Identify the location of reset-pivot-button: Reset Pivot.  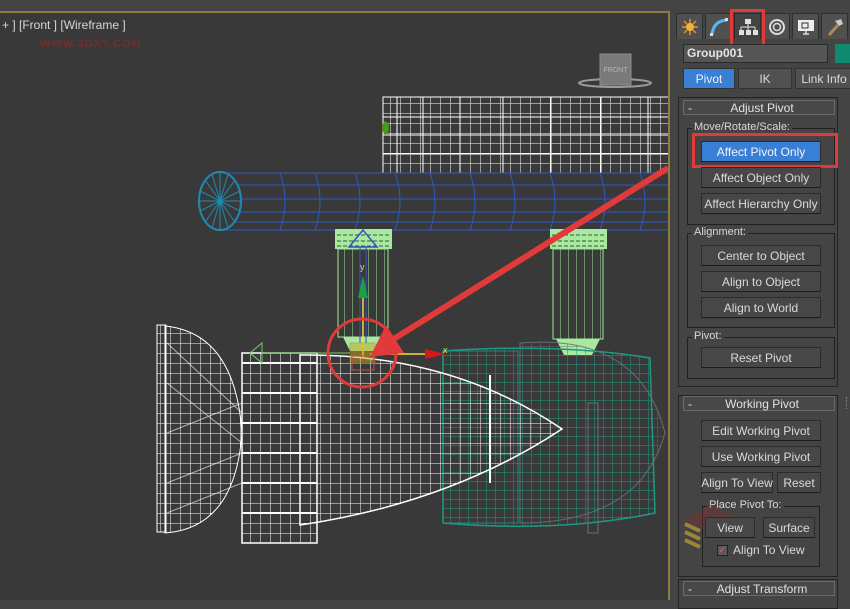
(761, 357).